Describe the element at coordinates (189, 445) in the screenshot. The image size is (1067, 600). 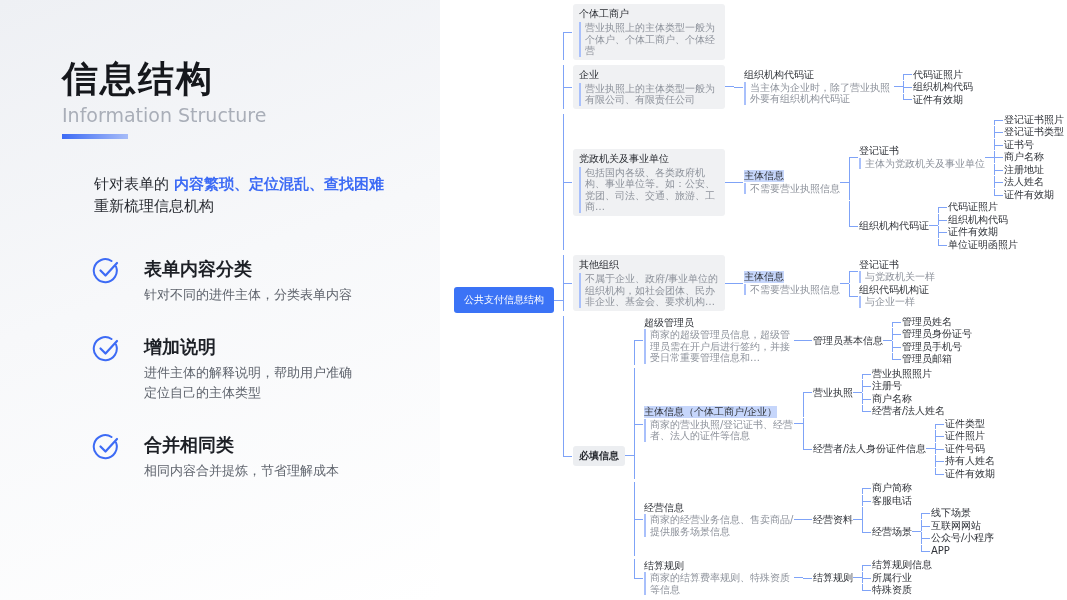
I see `feature-title: 合并相同类` at that location.